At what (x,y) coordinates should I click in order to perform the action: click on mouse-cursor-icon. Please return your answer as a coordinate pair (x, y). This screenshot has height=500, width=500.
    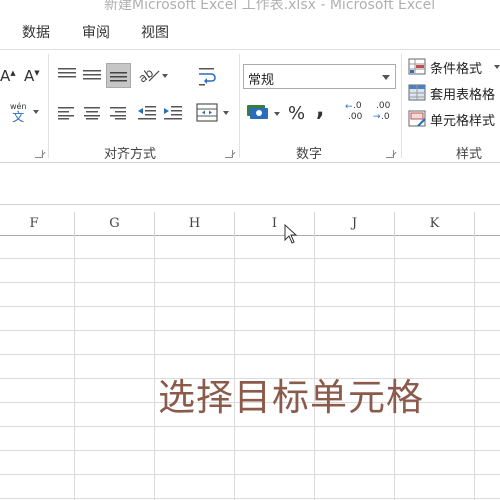
    Looking at the image, I should click on (291, 234).